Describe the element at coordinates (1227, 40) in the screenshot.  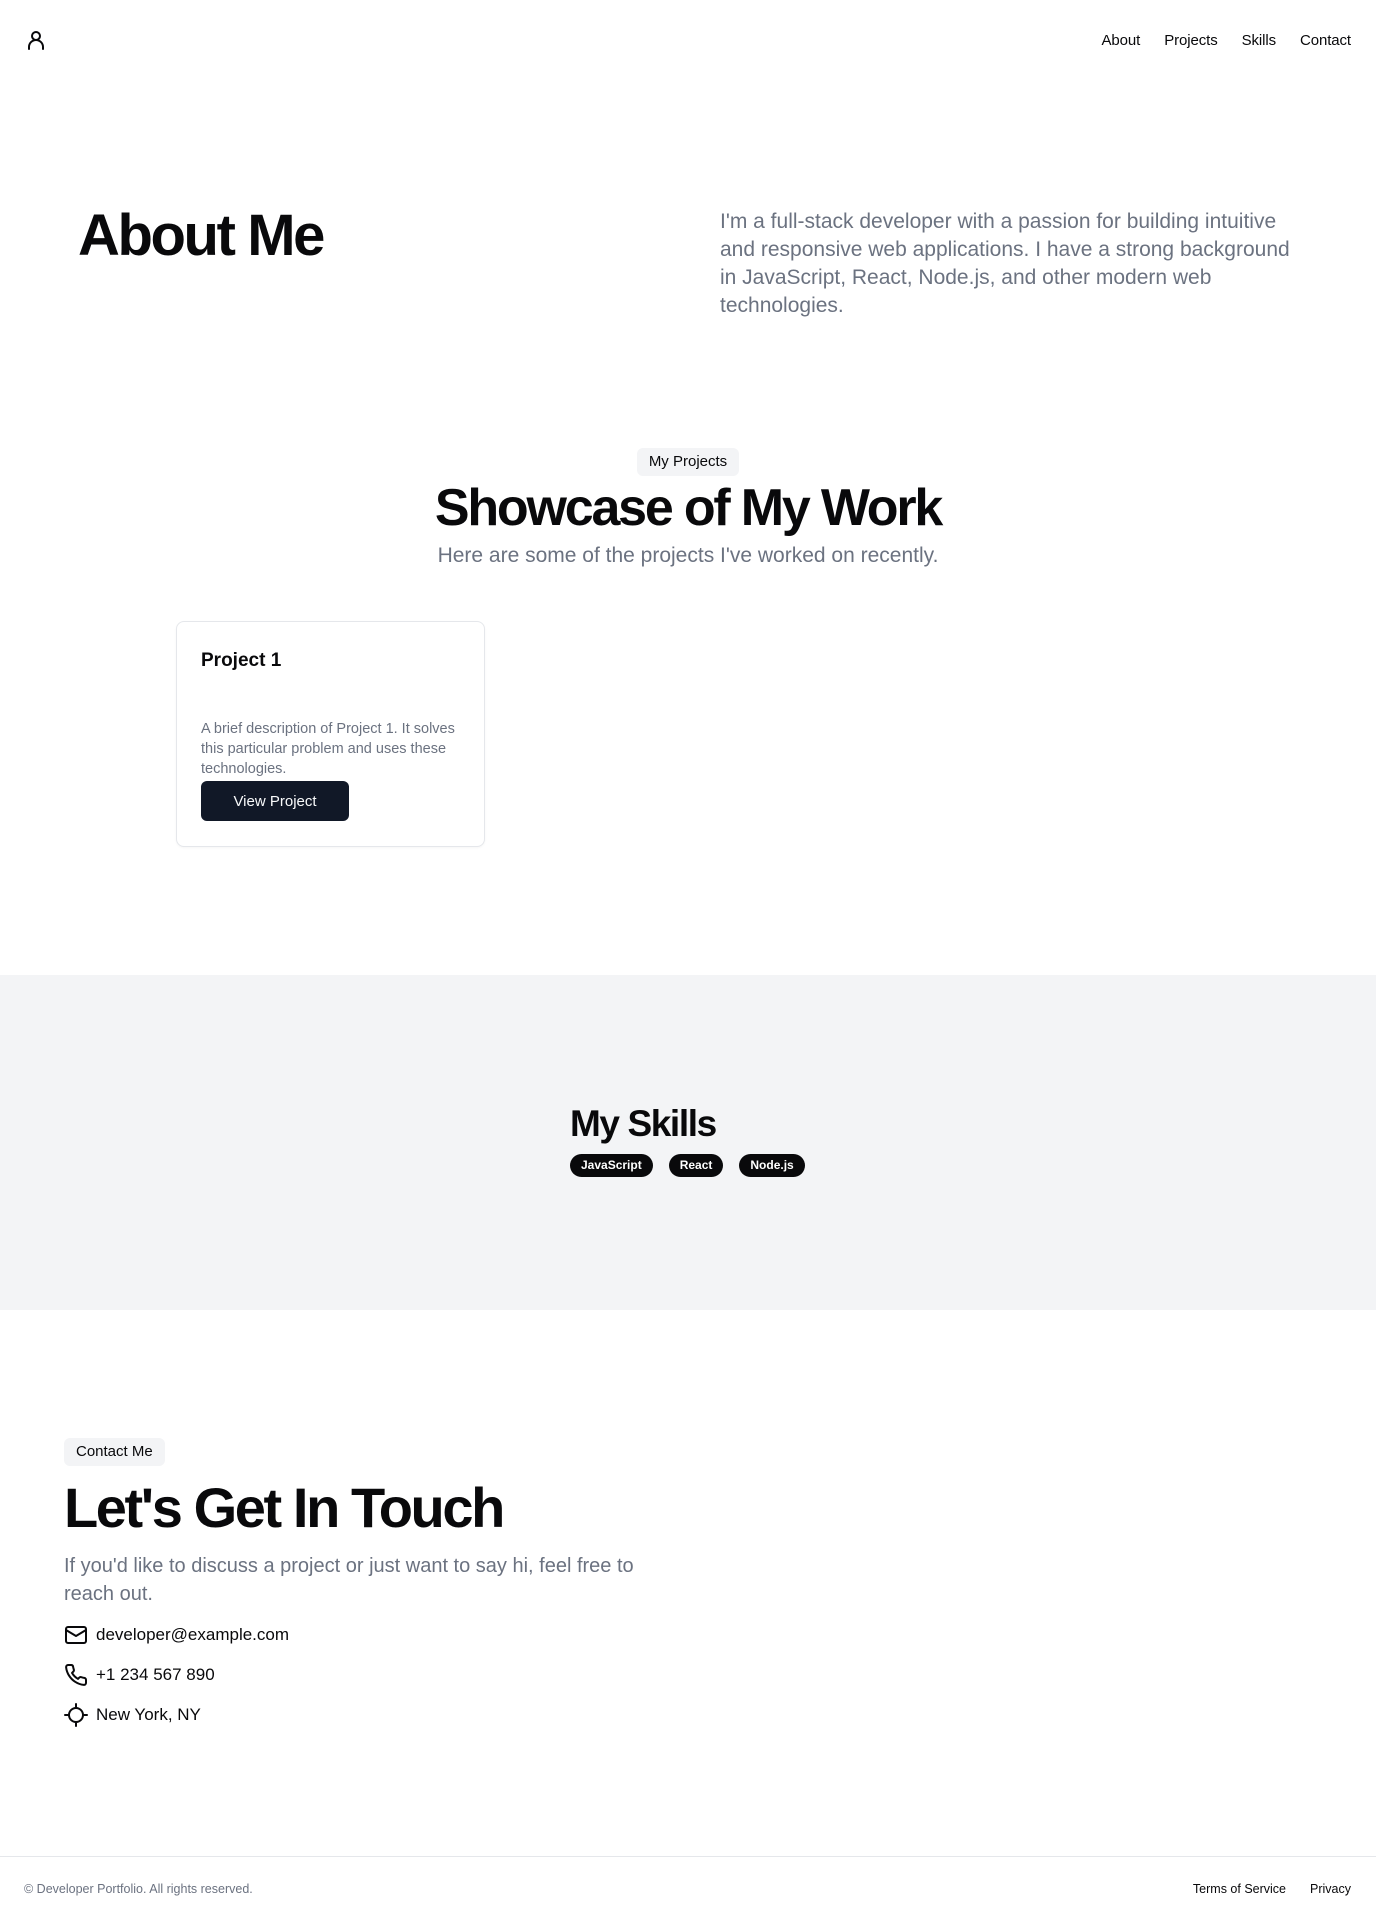
I see `main-nav: About Projects Skills Contact` at that location.